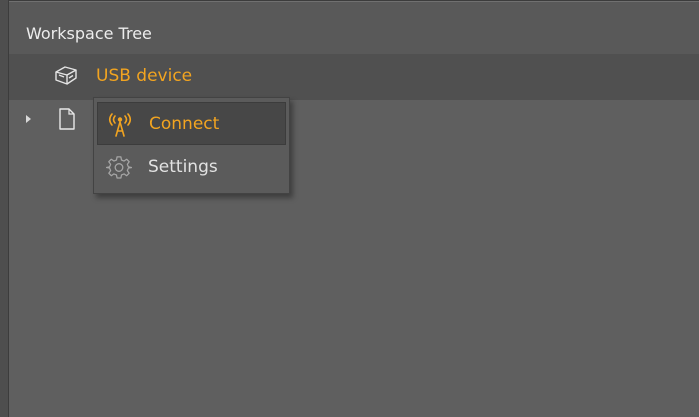  Describe the element at coordinates (28, 119) in the screenshot. I see `triangle-right-icon` at that location.